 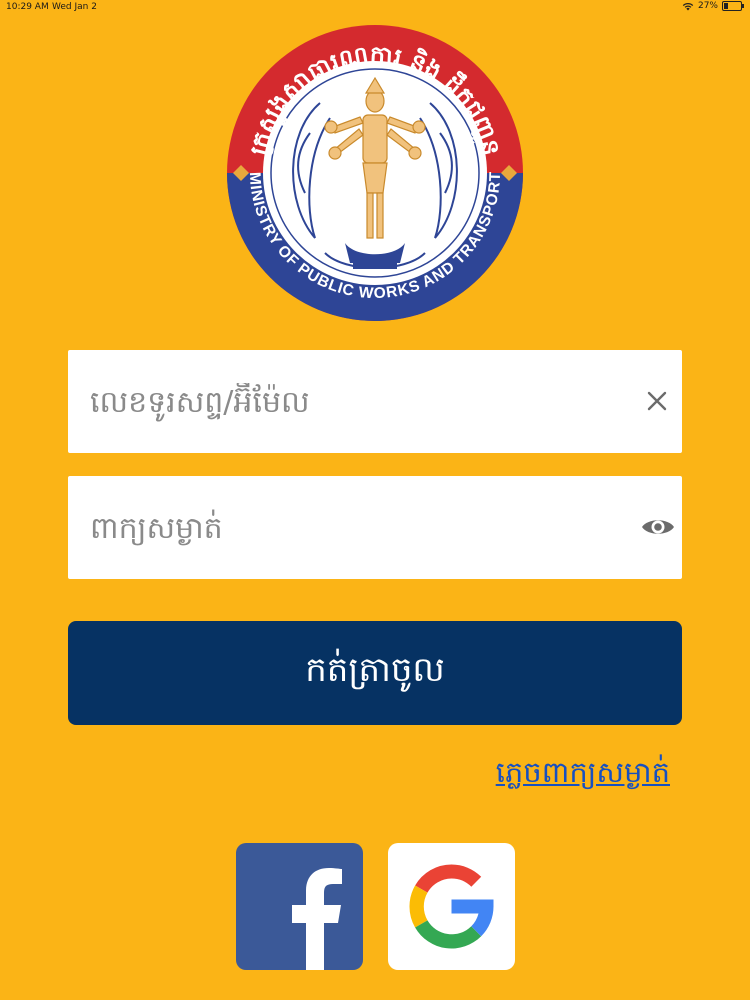 I want to click on forgot-password-link: ភ្លេចពាក្យសម្ងាត់, so click(x=583, y=776).